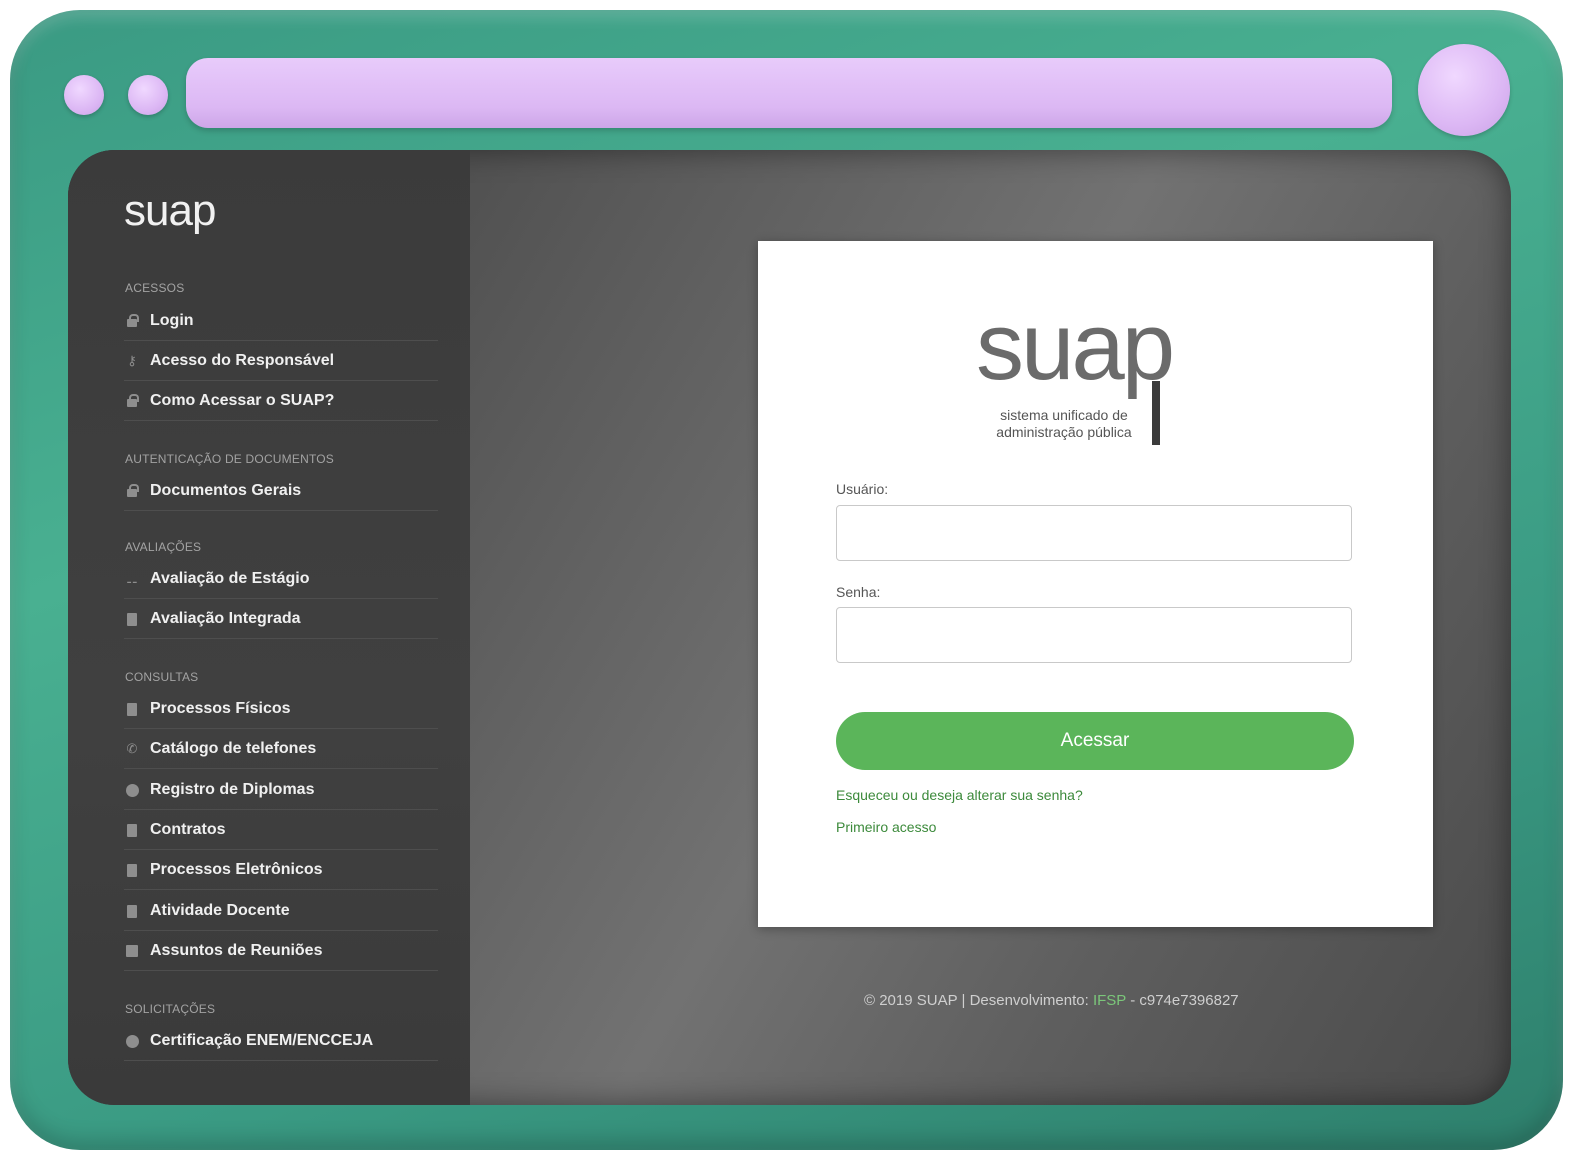  I want to click on sidebar-item-label: Avaliação de Estágio, so click(230, 578).